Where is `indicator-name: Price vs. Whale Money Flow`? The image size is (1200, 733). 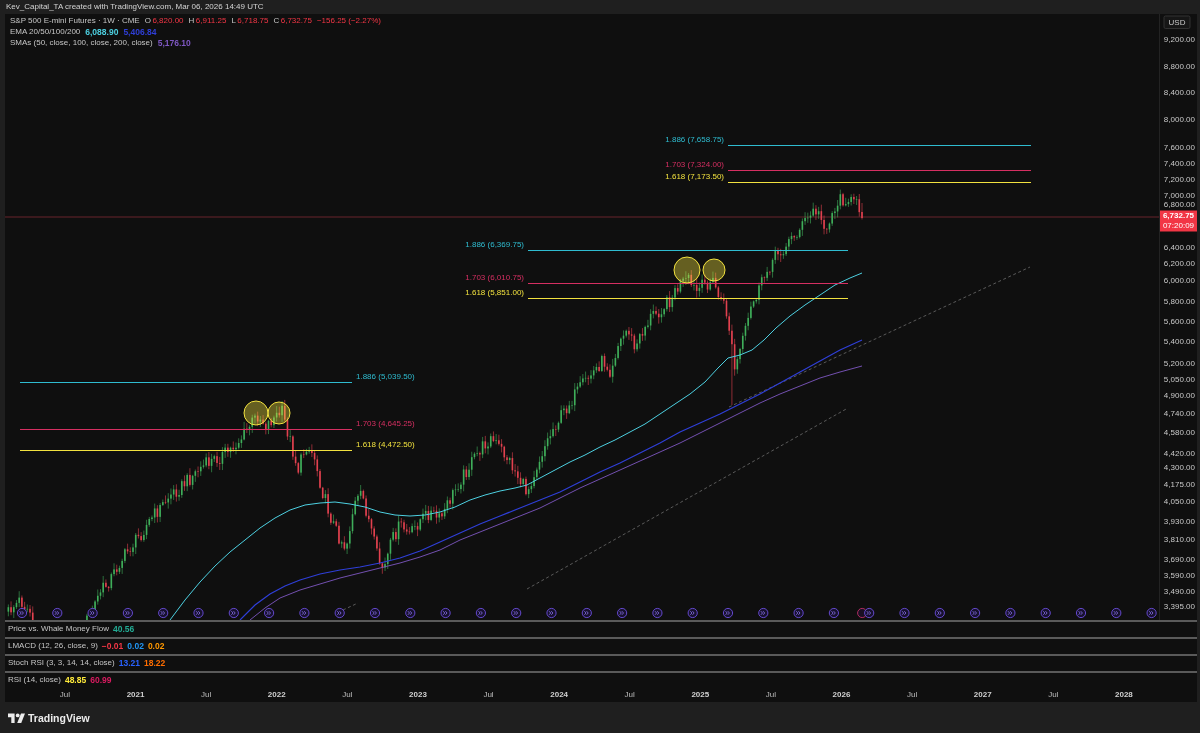 indicator-name: Price vs. Whale Money Flow is located at coordinates (58, 629).